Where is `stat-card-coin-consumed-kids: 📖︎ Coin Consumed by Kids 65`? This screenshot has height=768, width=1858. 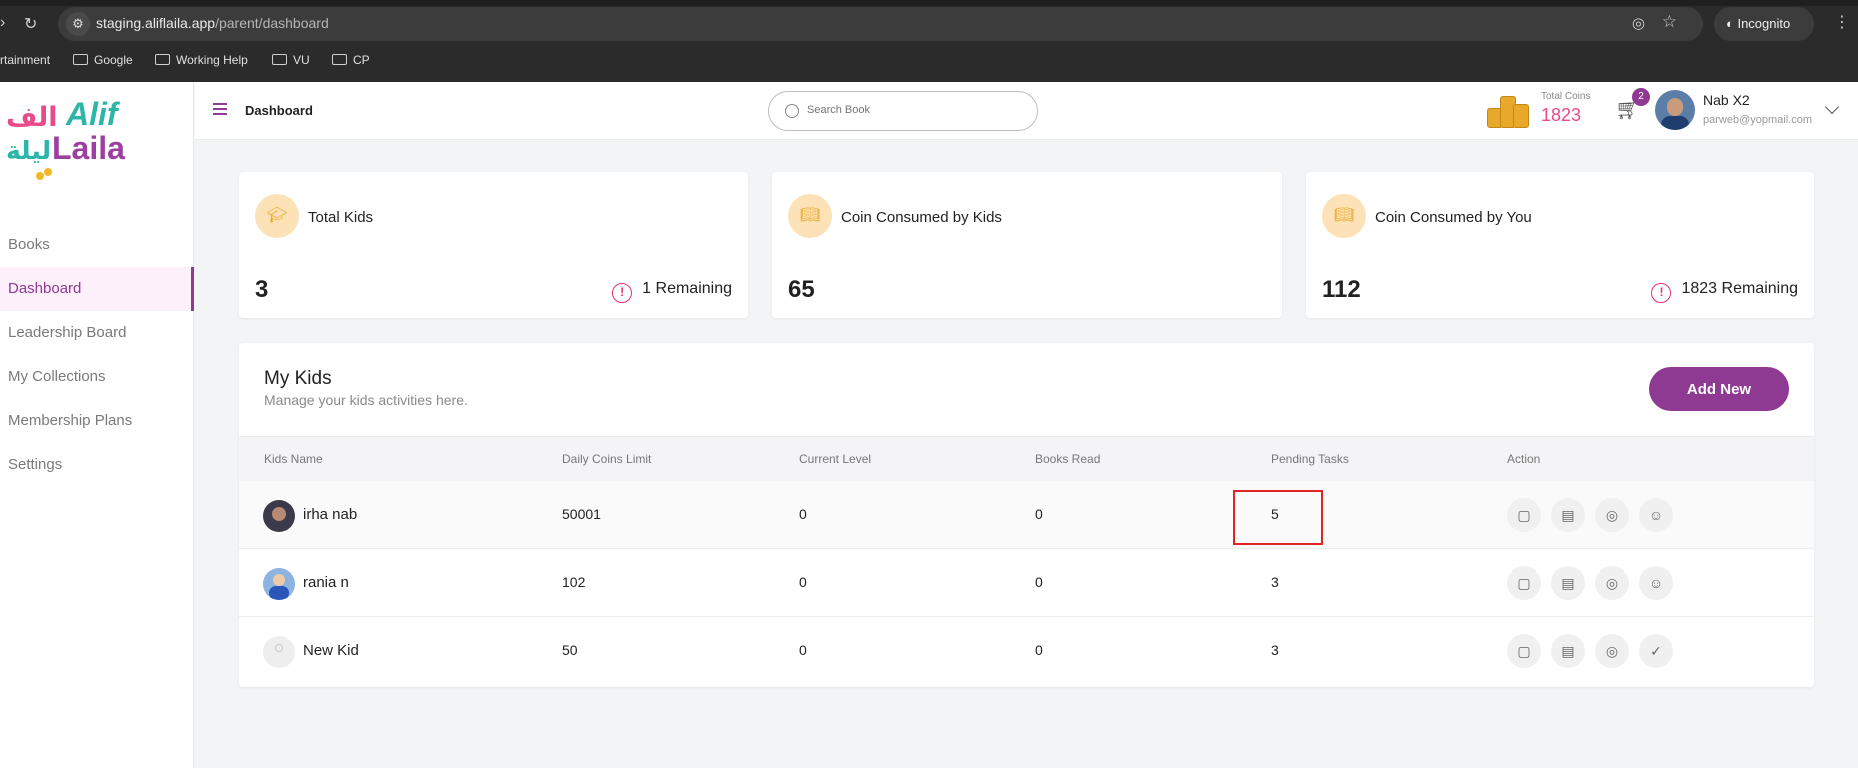
stat-card-coin-consumed-kids: 📖︎ Coin Consumed by Kids 65 is located at coordinates (1027, 245).